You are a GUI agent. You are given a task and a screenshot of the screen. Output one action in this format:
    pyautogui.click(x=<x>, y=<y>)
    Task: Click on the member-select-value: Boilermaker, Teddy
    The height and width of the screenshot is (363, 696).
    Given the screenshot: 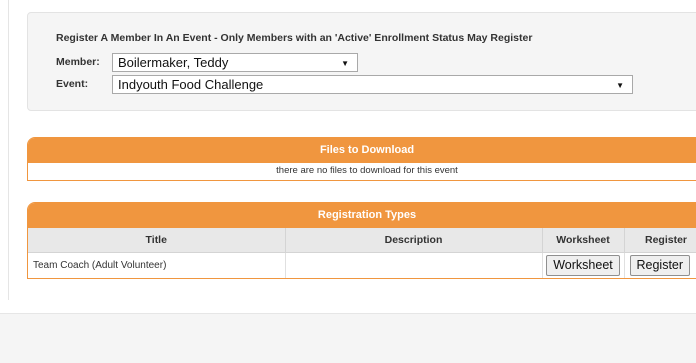 What is the action you would take?
    pyautogui.click(x=173, y=62)
    